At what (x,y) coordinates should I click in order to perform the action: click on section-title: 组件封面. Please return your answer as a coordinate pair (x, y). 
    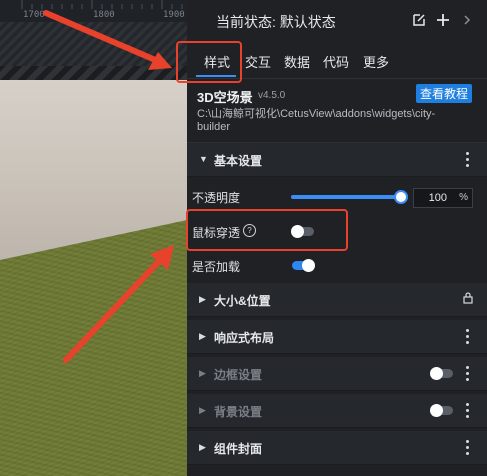
    Looking at the image, I should click on (238, 449).